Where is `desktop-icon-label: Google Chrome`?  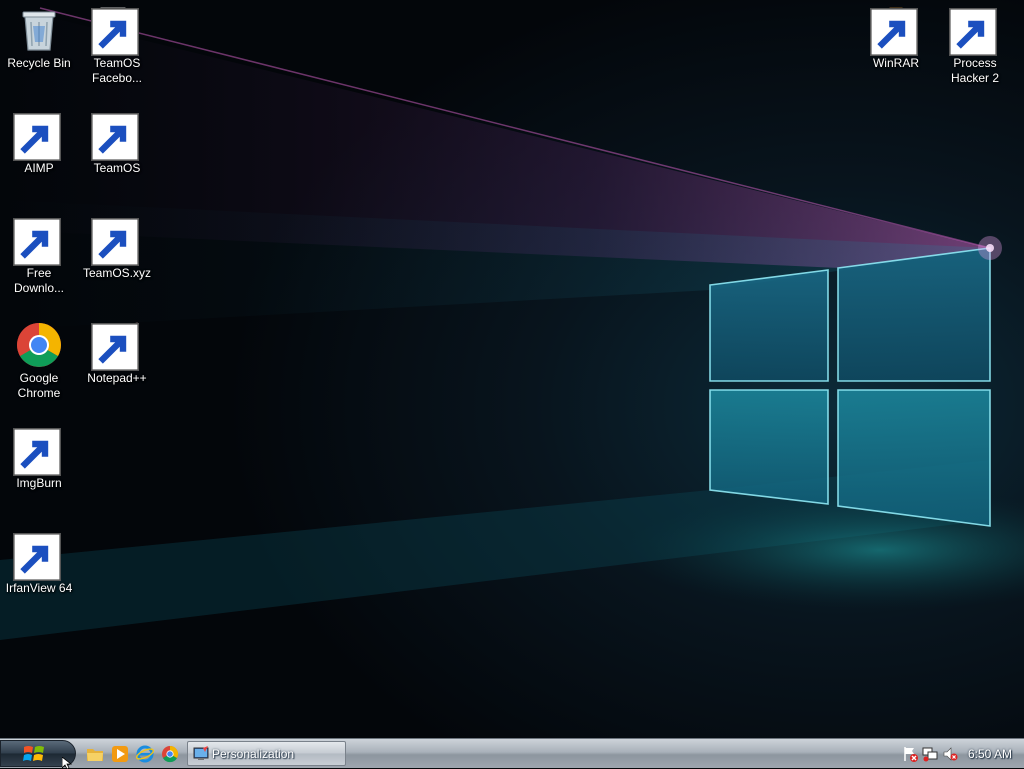
desktop-icon-label: Google Chrome is located at coordinates (39, 385).